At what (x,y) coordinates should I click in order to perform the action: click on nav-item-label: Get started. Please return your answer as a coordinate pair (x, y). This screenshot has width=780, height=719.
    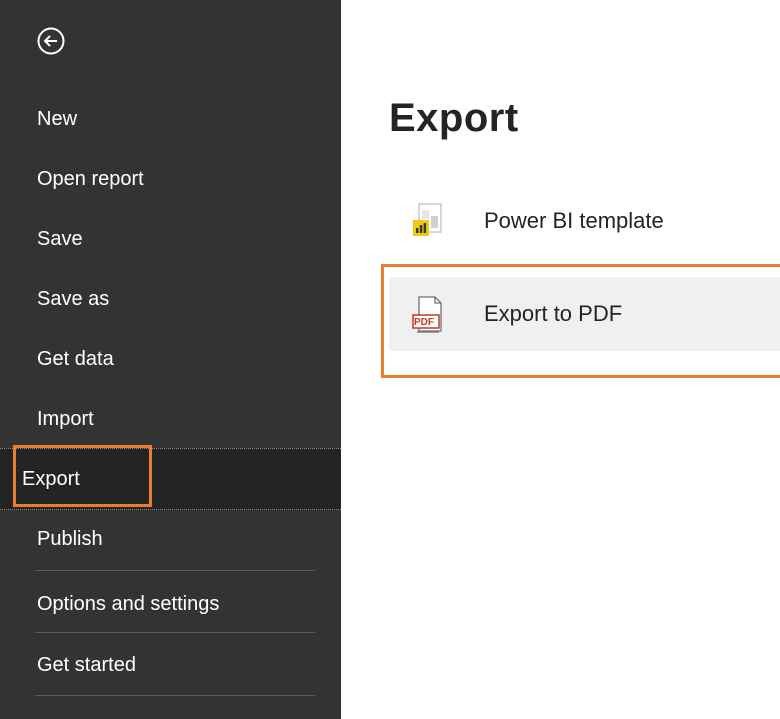
    Looking at the image, I should click on (86, 665).